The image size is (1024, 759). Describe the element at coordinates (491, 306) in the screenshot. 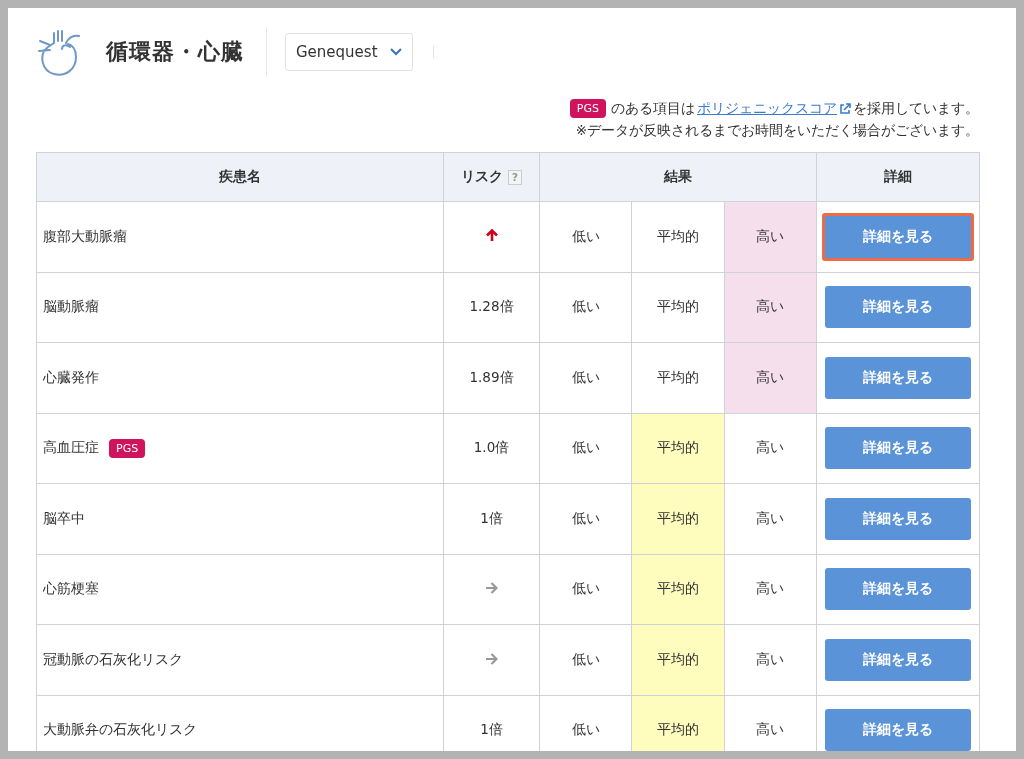

I see `risk-value: 1.28倍` at that location.